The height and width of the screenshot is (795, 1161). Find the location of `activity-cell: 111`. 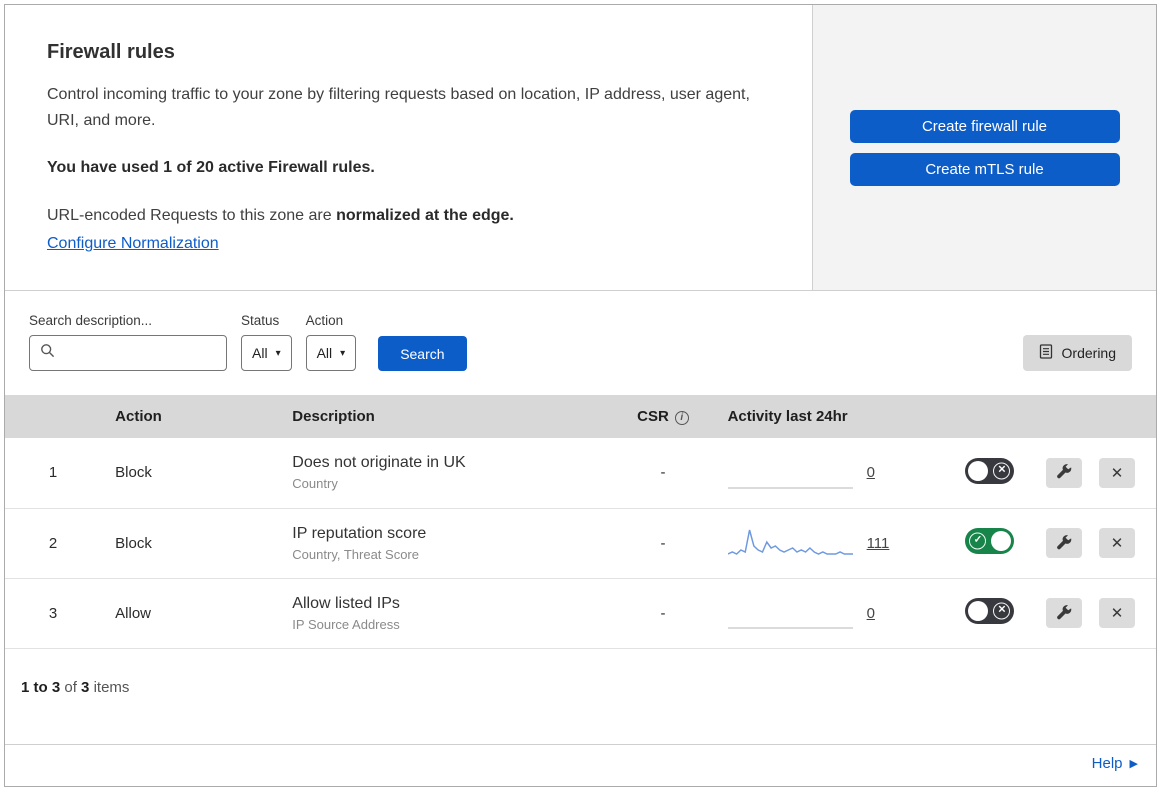

activity-cell: 111 is located at coordinates (832, 543).